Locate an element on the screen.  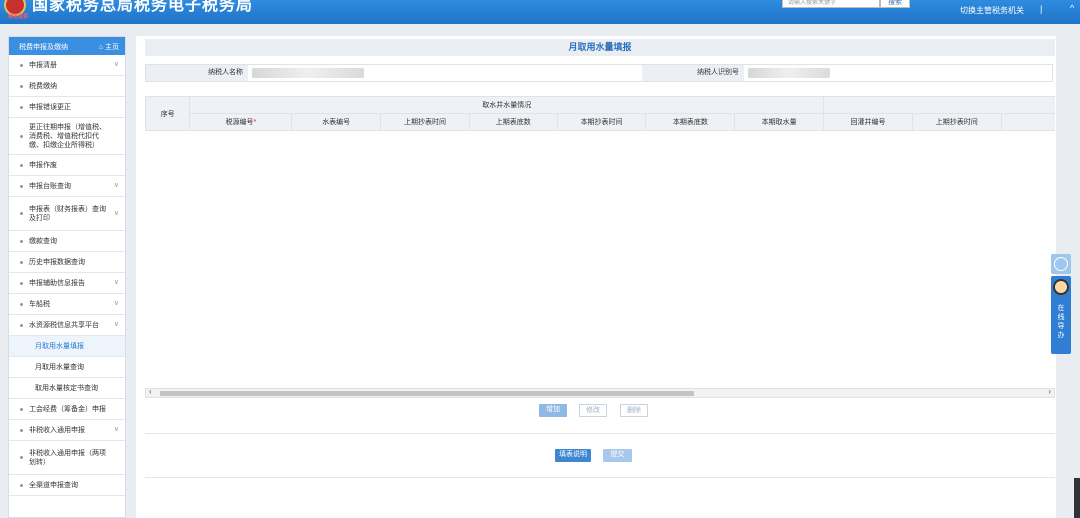
page-title: 月取用水量填报 is located at coordinates (600, 47).